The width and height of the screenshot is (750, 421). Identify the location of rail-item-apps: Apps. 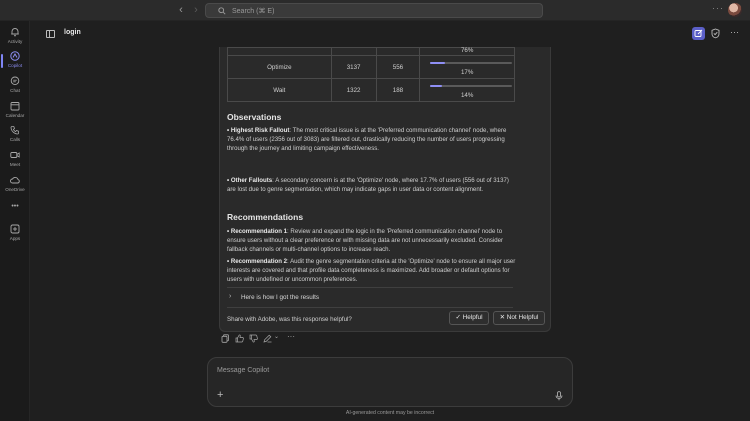
(15, 235).